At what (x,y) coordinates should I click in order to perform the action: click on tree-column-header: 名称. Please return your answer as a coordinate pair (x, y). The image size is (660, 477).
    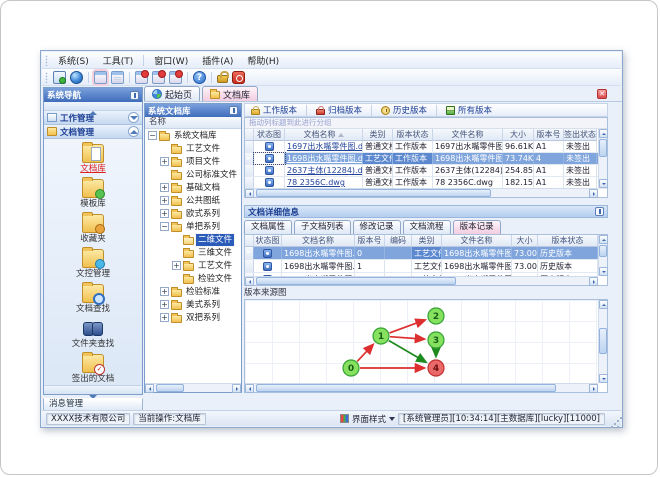
    Looking at the image, I should click on (193, 123).